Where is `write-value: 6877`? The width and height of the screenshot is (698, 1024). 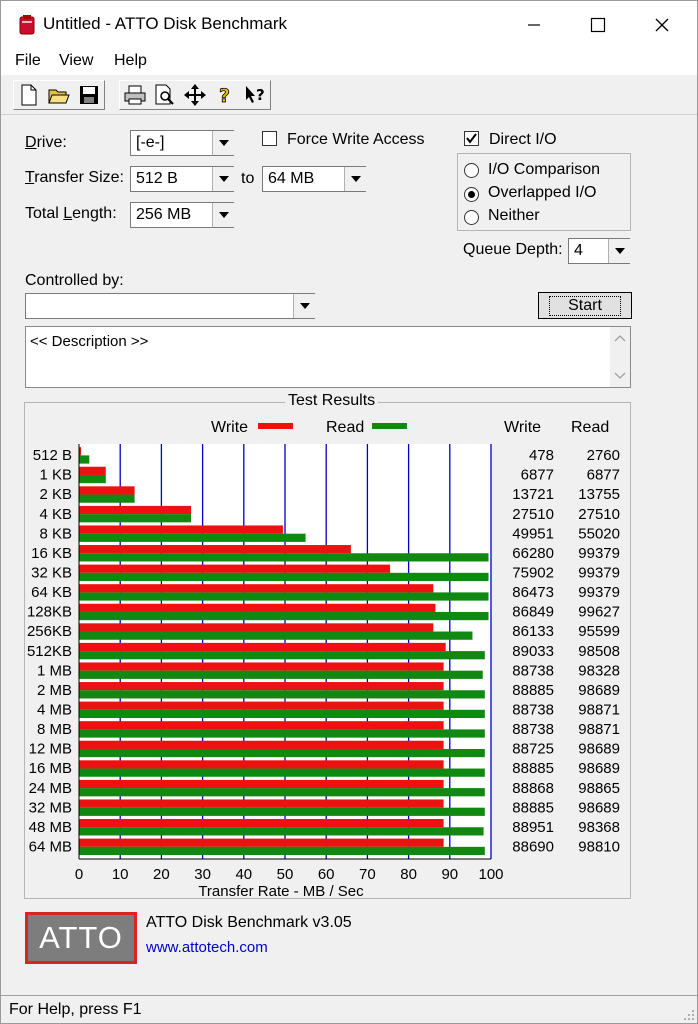 write-value: 6877 is located at coordinates (537, 475).